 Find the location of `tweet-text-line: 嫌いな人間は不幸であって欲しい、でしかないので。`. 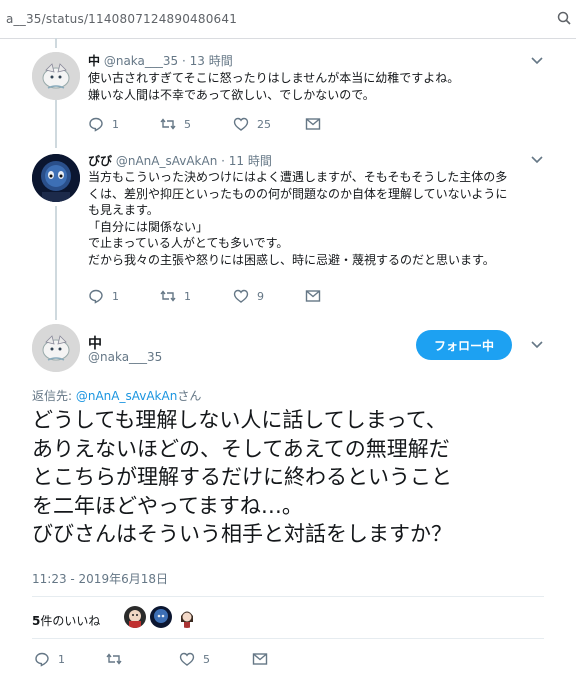

tweet-text-line: 嫌いな人間は不幸であって欲しい、でしかないので。 is located at coordinates (231, 94).